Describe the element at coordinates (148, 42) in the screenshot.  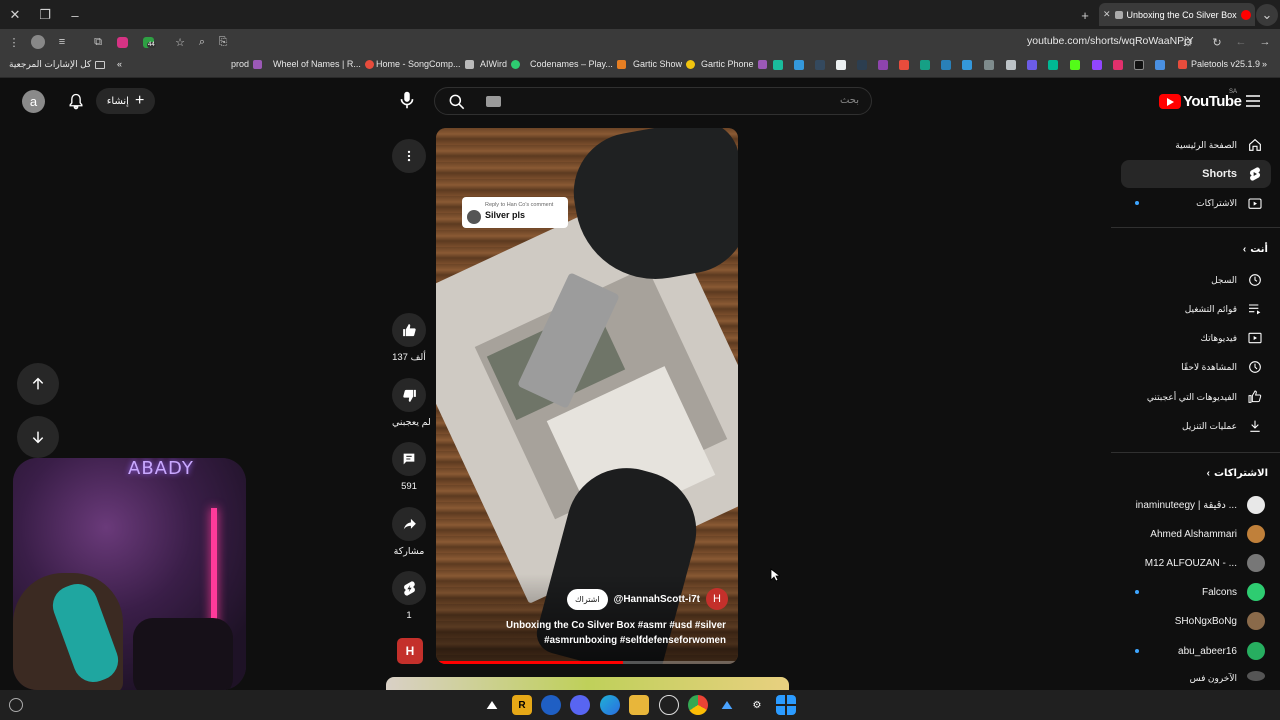
I see `extension-badge-icon: 44` at that location.